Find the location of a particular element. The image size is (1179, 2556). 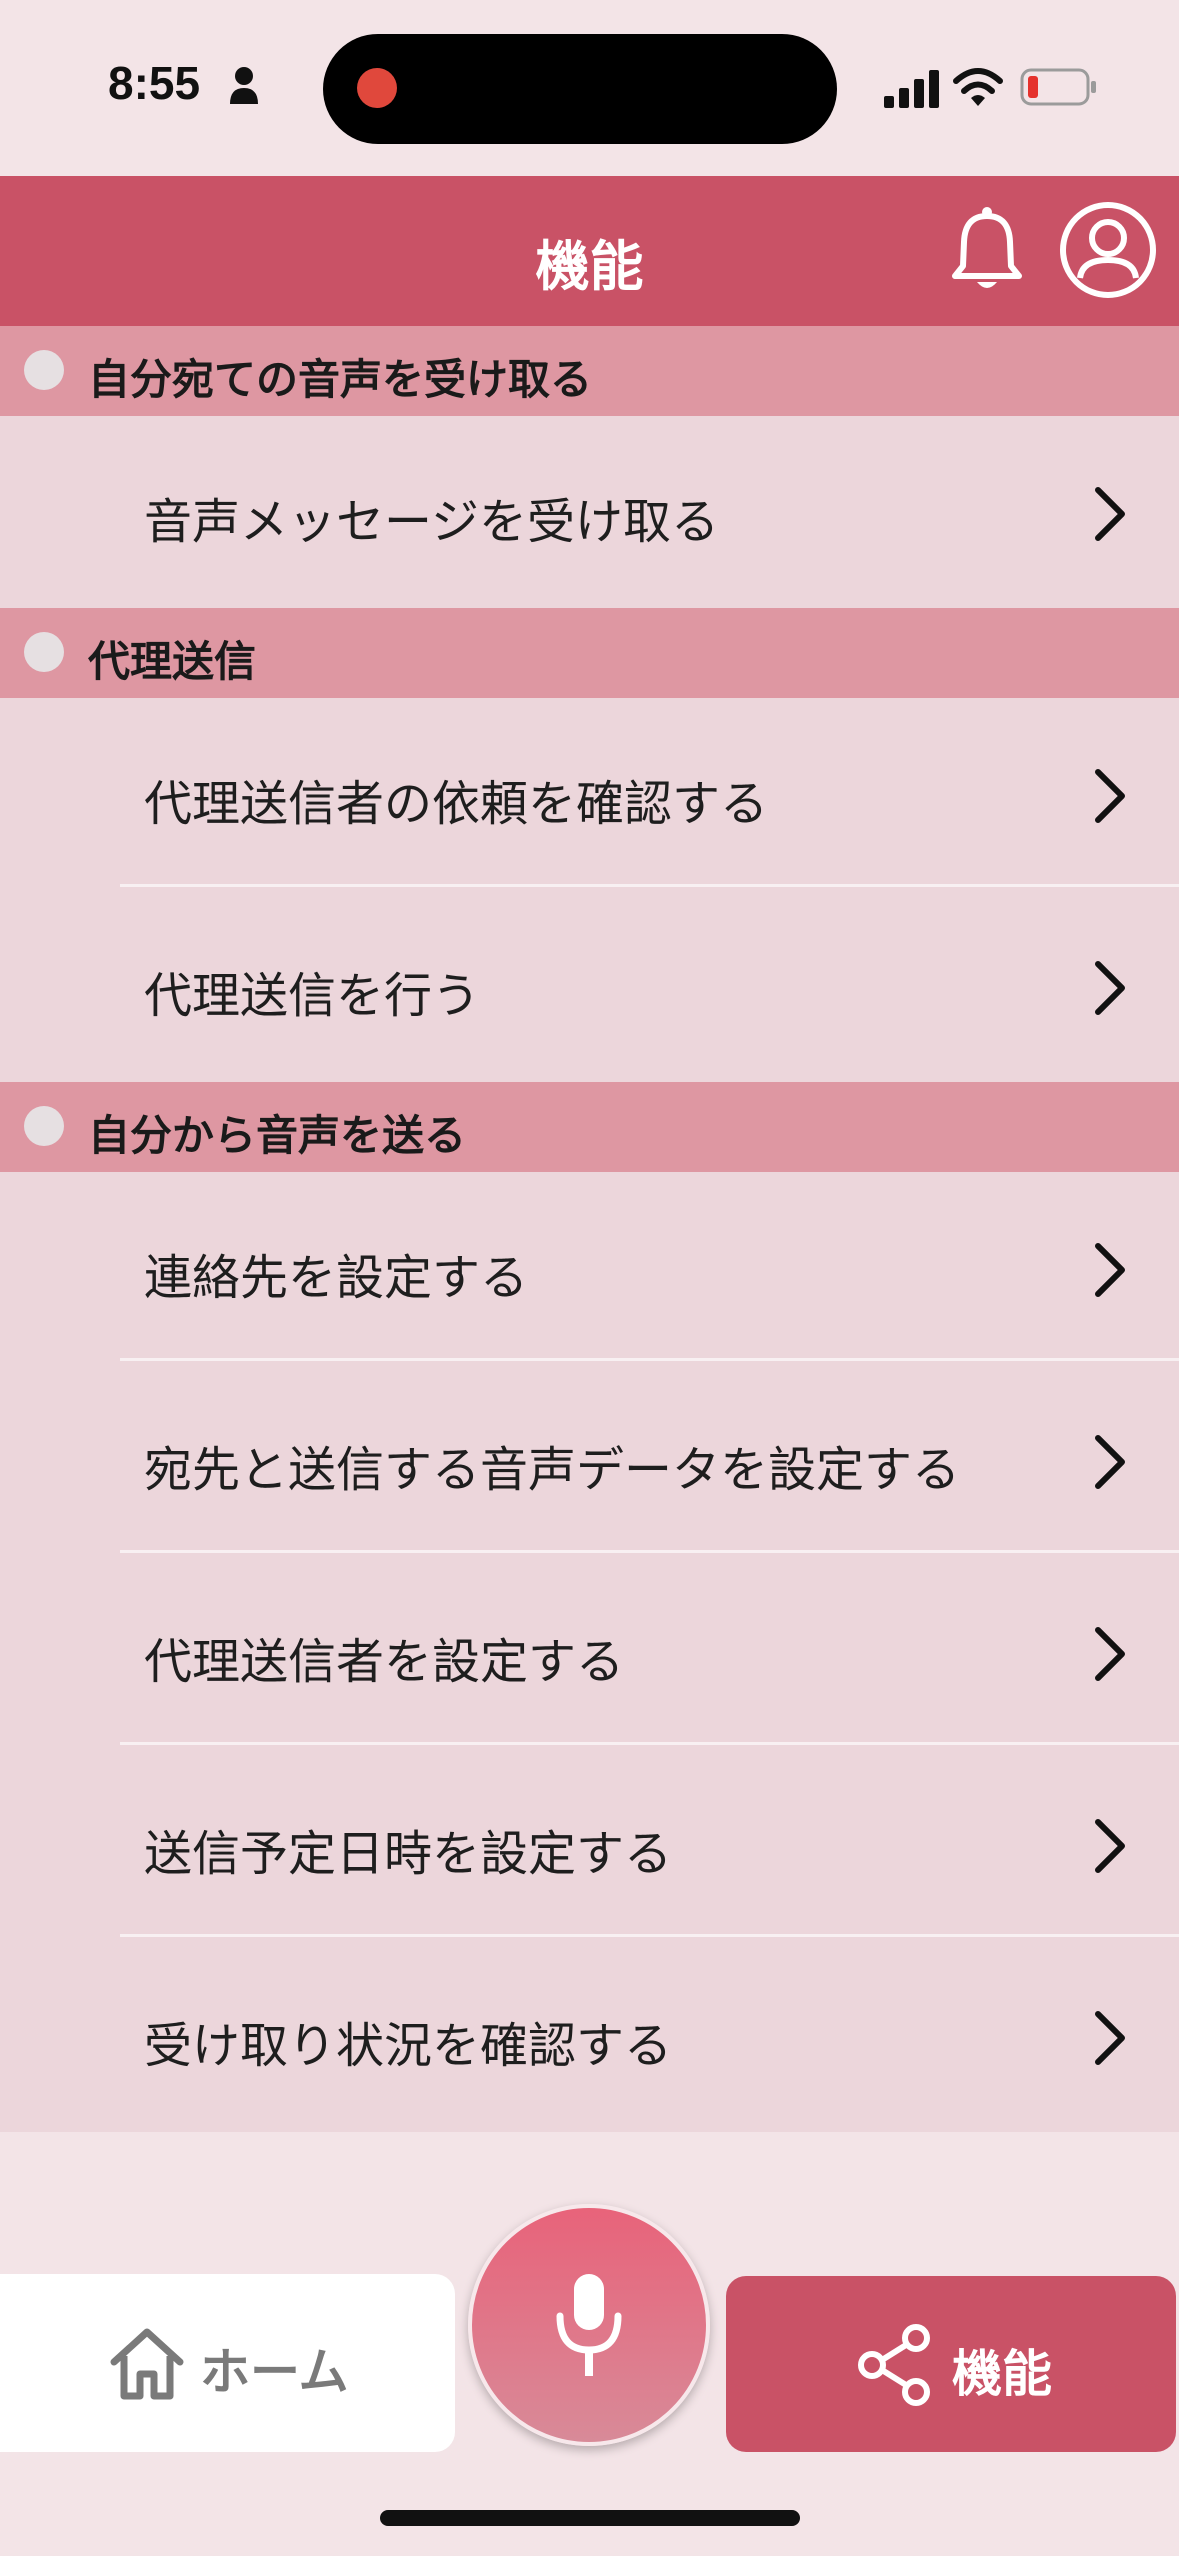

section-title: 自分から音声を送る is located at coordinates (277, 1135).